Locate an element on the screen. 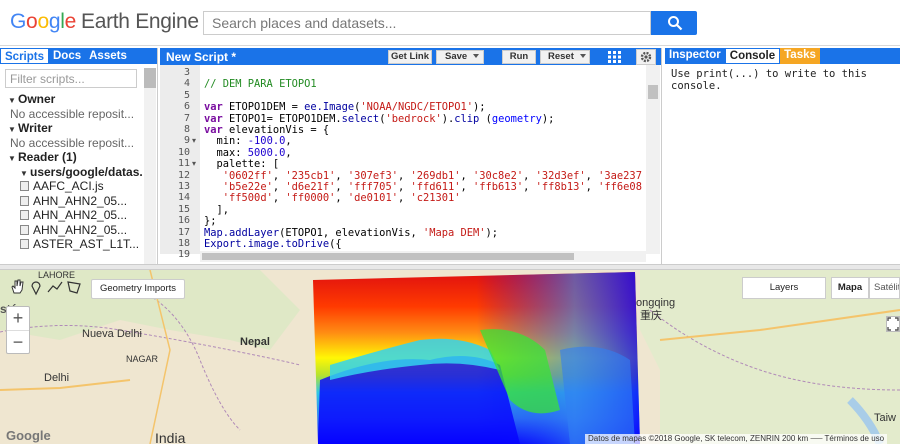 This screenshot has width=900, height=444. left-tabs: Scripts Docs Assets is located at coordinates (78, 56).